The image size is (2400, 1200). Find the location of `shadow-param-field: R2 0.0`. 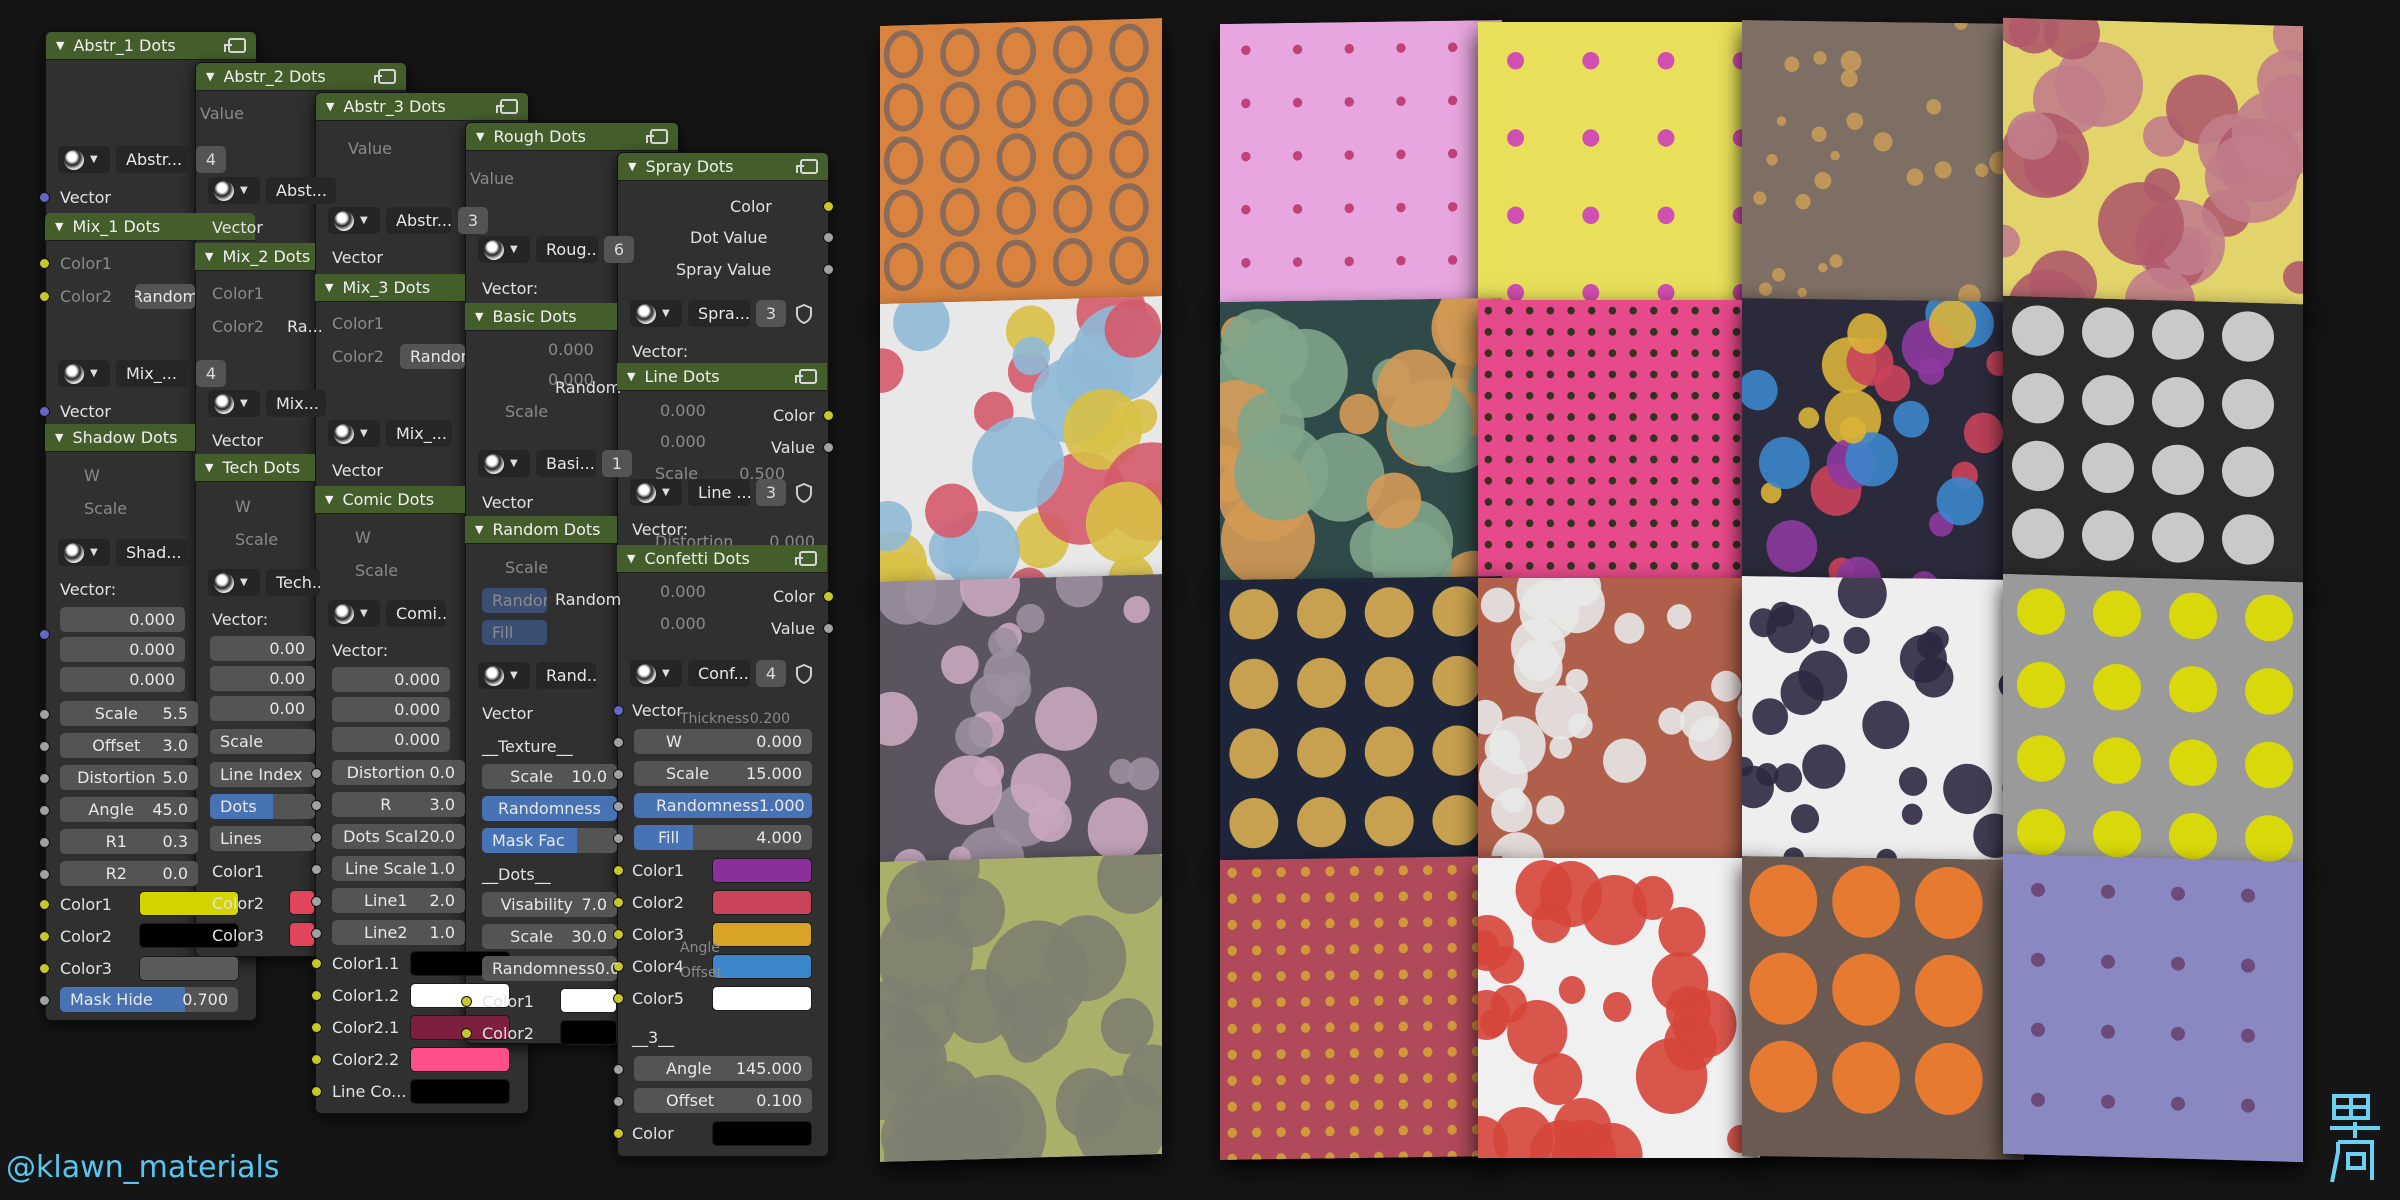

shadow-param-field: R2 0.0 is located at coordinates (129, 873).